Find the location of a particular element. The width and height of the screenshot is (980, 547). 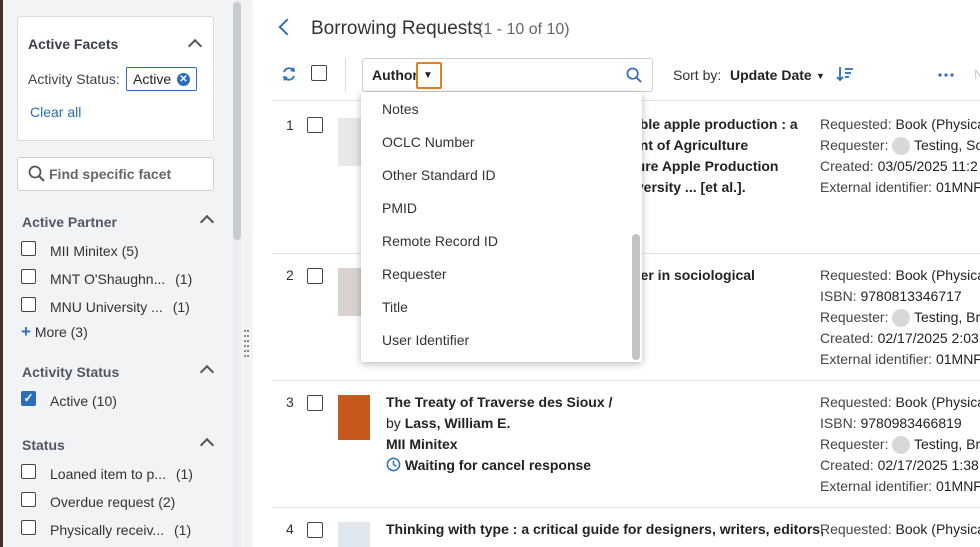

facet-item-label: Loaned item to p... (1) is located at coordinates (121, 474).